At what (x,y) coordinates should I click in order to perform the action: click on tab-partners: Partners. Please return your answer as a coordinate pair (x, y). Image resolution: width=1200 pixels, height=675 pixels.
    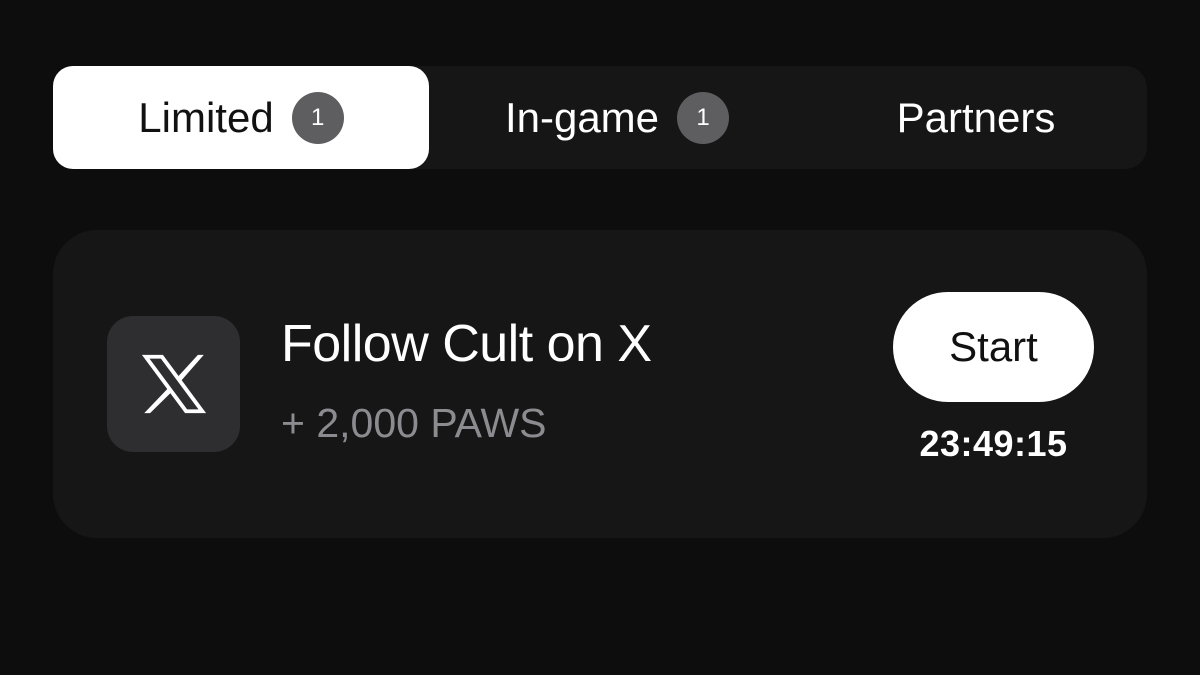
    Looking at the image, I should click on (976, 117).